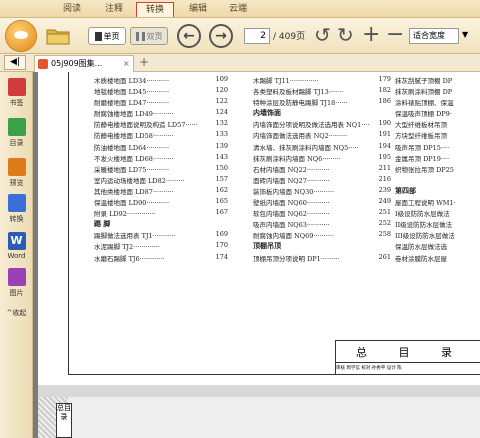 The height and width of the screenshot is (438, 480). What do you see at coordinates (405, 190) in the screenshot?
I see `toc-section-heading: 第四部` at bounding box center [405, 190].